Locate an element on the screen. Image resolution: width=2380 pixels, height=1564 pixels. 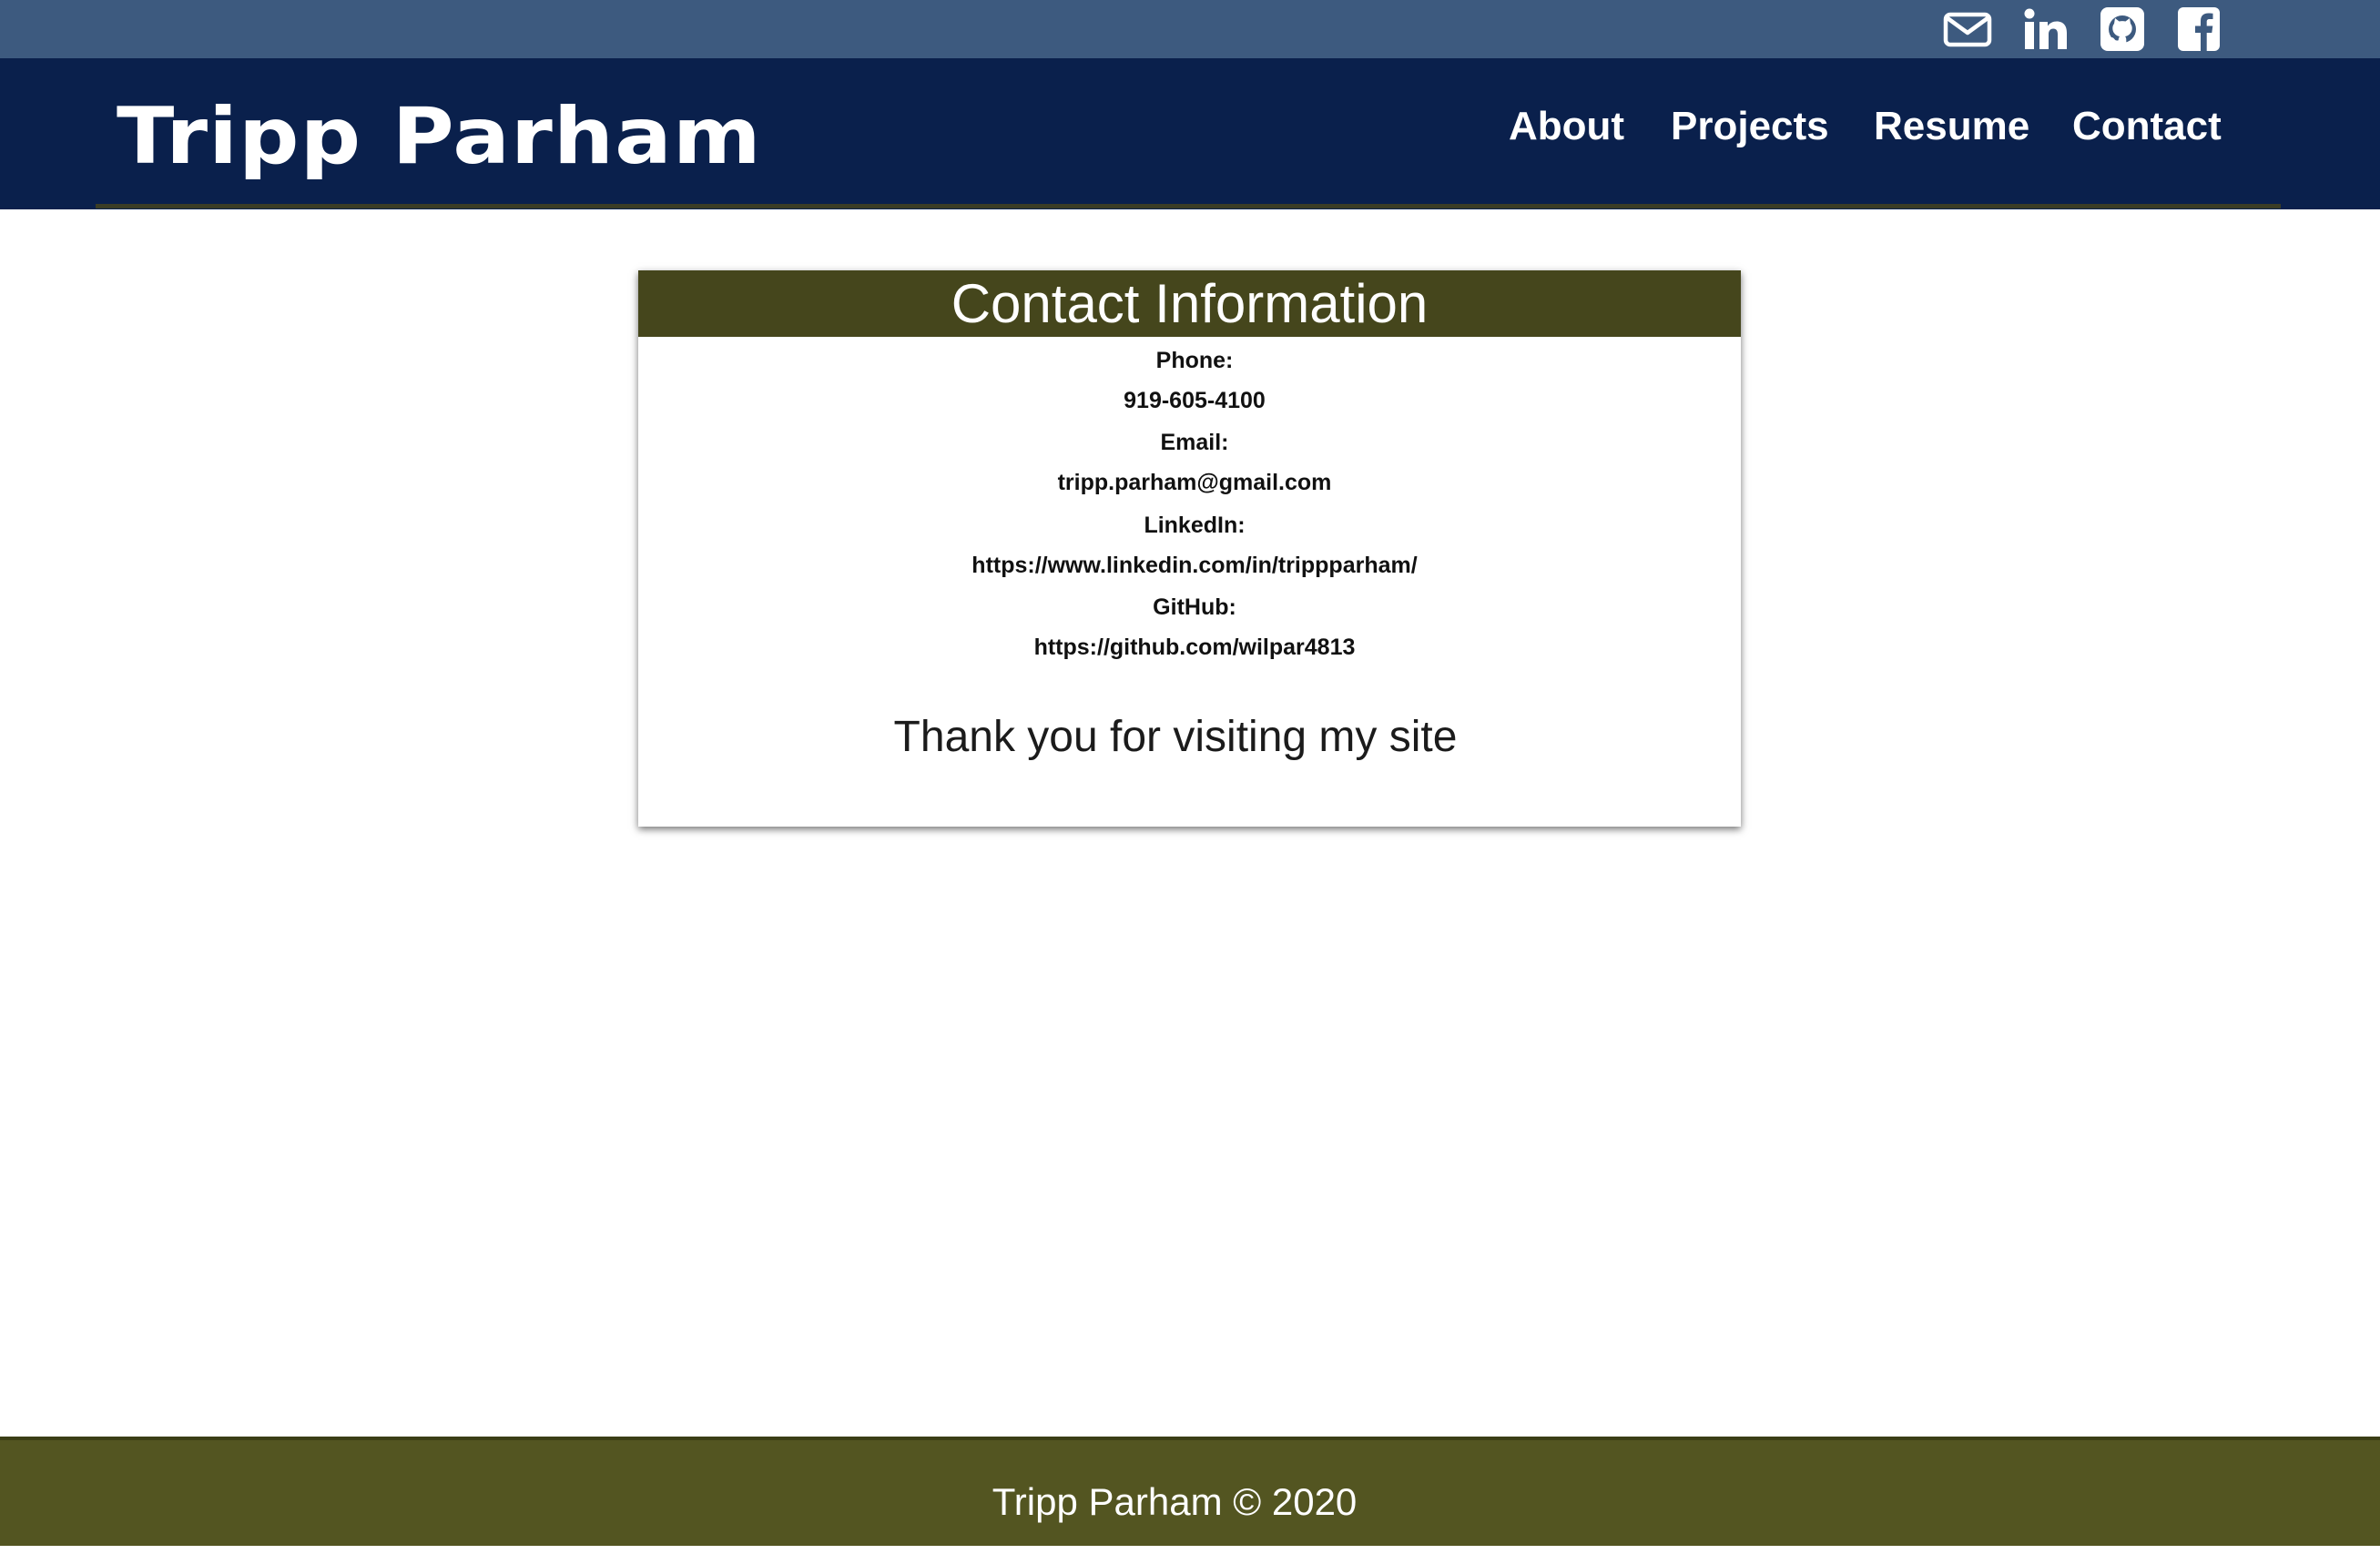
github-link is located at coordinates (2122, 29).